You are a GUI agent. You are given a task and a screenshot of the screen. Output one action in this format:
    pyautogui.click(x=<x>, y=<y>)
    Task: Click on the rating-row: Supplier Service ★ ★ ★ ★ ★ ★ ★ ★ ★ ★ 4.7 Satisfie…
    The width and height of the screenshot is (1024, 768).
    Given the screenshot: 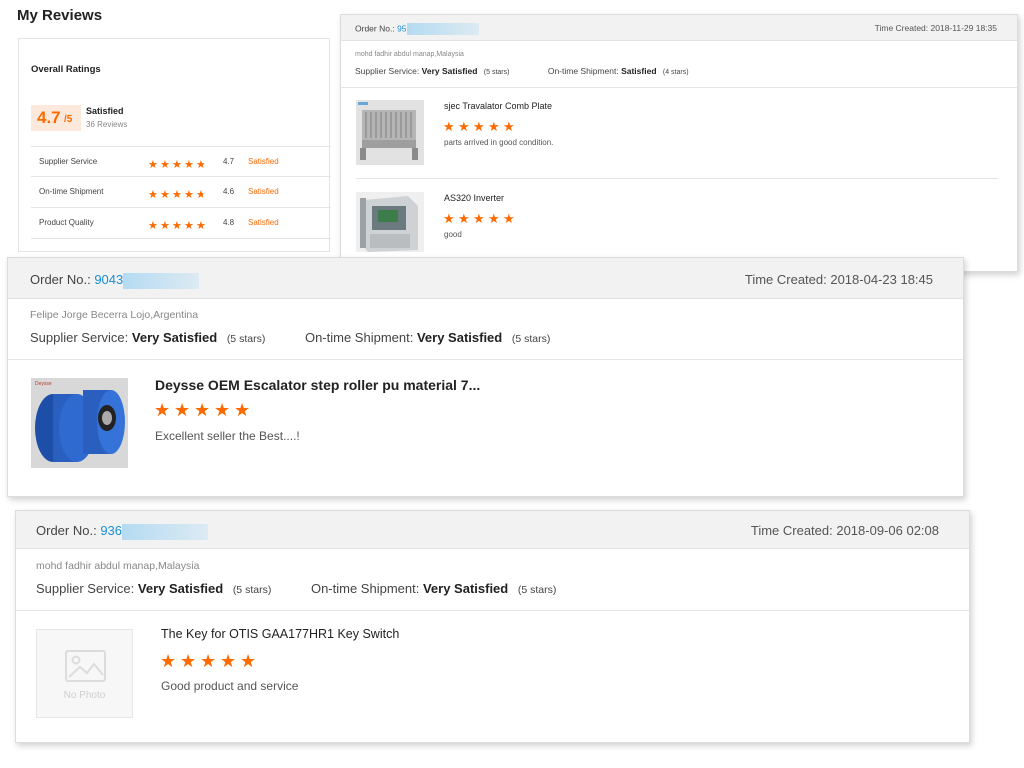 What is the action you would take?
    pyautogui.click(x=181, y=161)
    